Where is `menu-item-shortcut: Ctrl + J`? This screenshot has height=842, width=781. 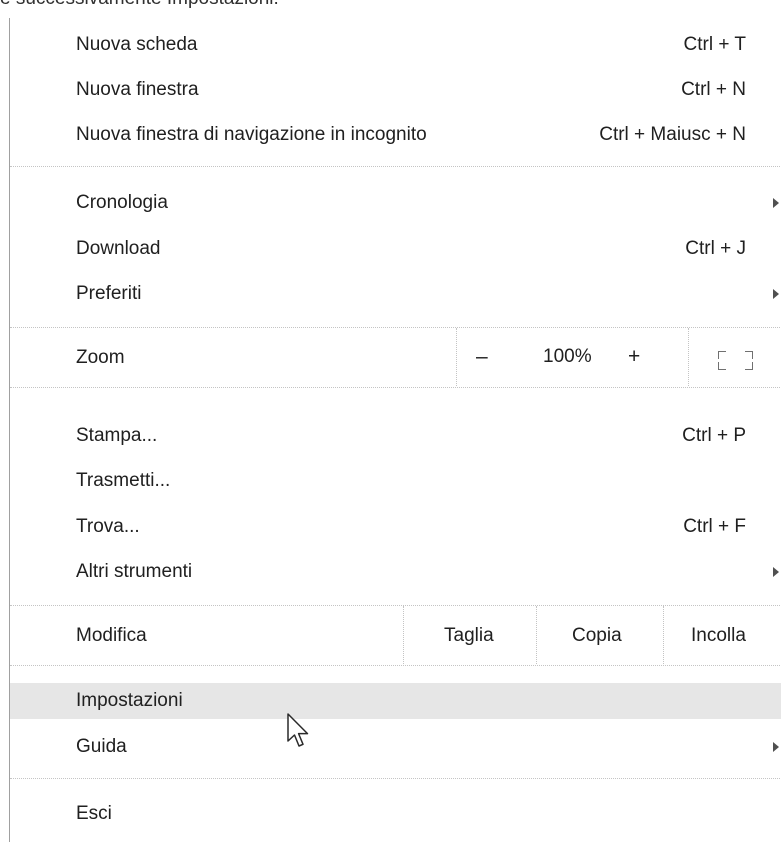
menu-item-shortcut: Ctrl + J is located at coordinates (715, 248).